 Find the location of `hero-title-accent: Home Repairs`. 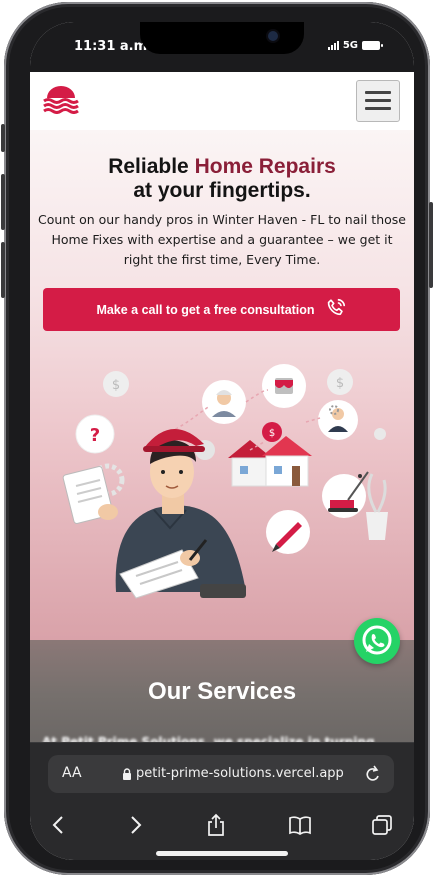

hero-title-accent: Home Repairs is located at coordinates (265, 166).